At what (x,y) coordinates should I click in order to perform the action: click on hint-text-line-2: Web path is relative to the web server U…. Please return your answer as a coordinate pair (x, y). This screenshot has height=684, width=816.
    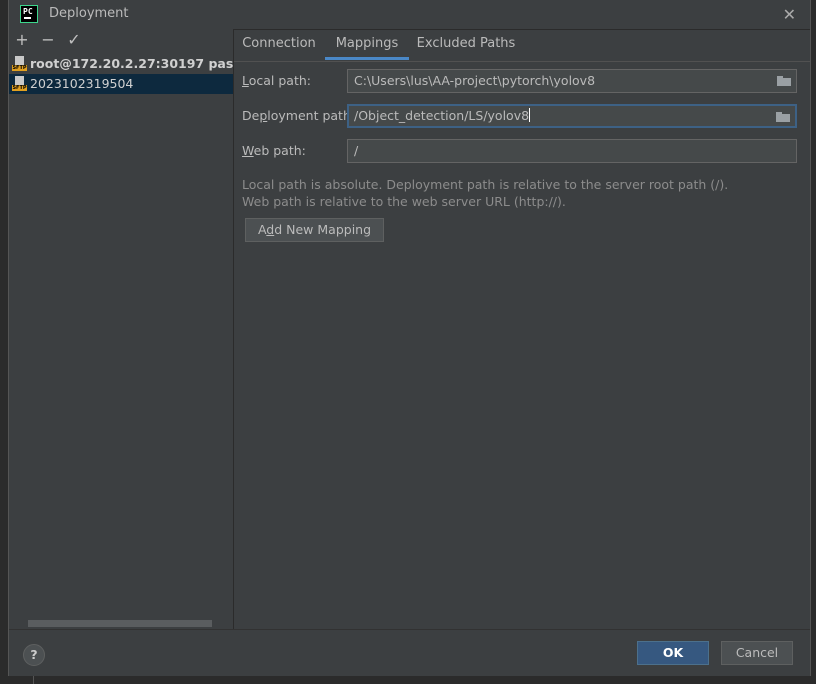
    Looking at the image, I should click on (404, 201).